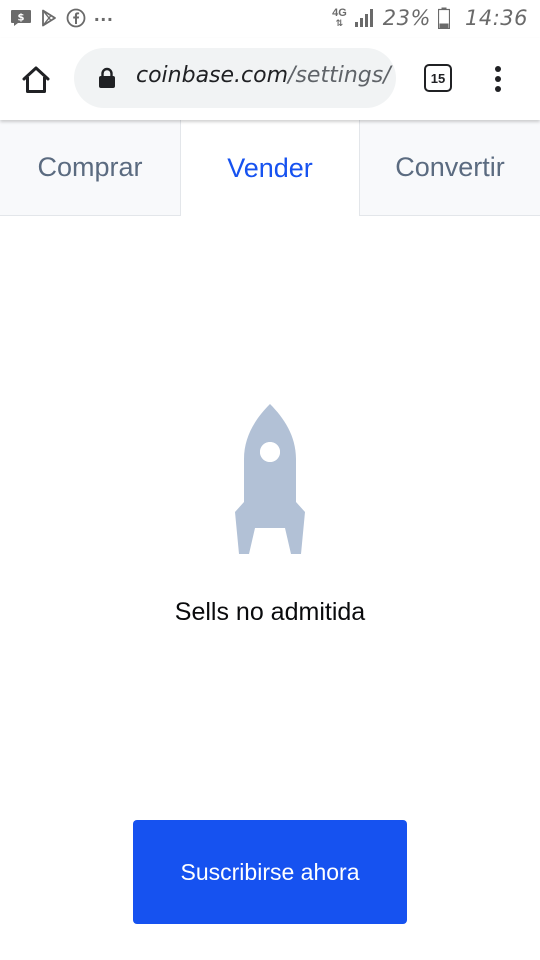  I want to click on signal-icon, so click(363, 18).